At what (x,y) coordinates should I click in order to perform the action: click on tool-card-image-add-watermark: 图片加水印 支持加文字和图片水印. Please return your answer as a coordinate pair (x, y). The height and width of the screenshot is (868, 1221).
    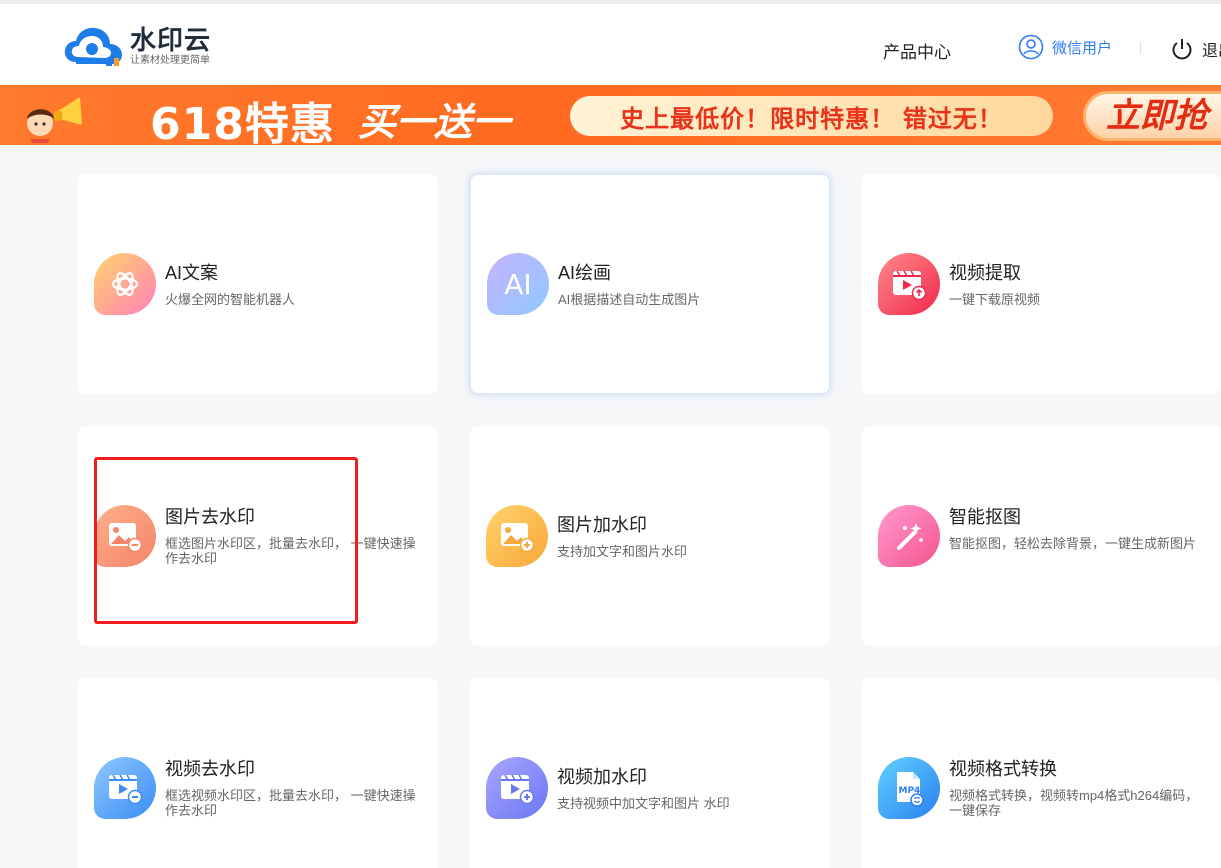
    Looking at the image, I should click on (650, 536).